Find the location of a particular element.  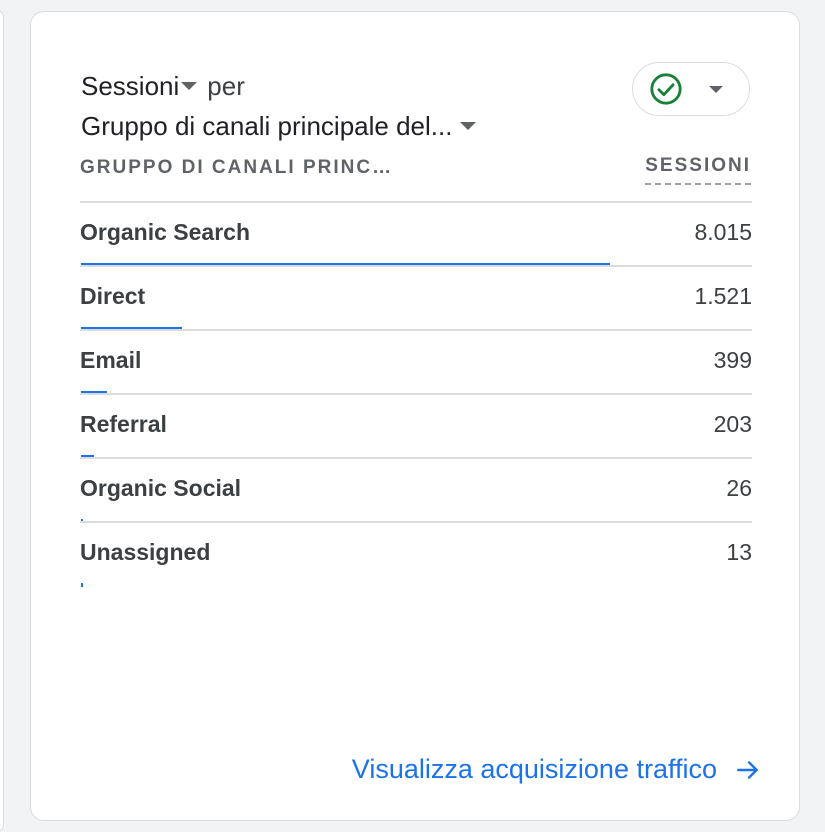

footer-link-label: Visualizza acquisizione traffico is located at coordinates (534, 769).